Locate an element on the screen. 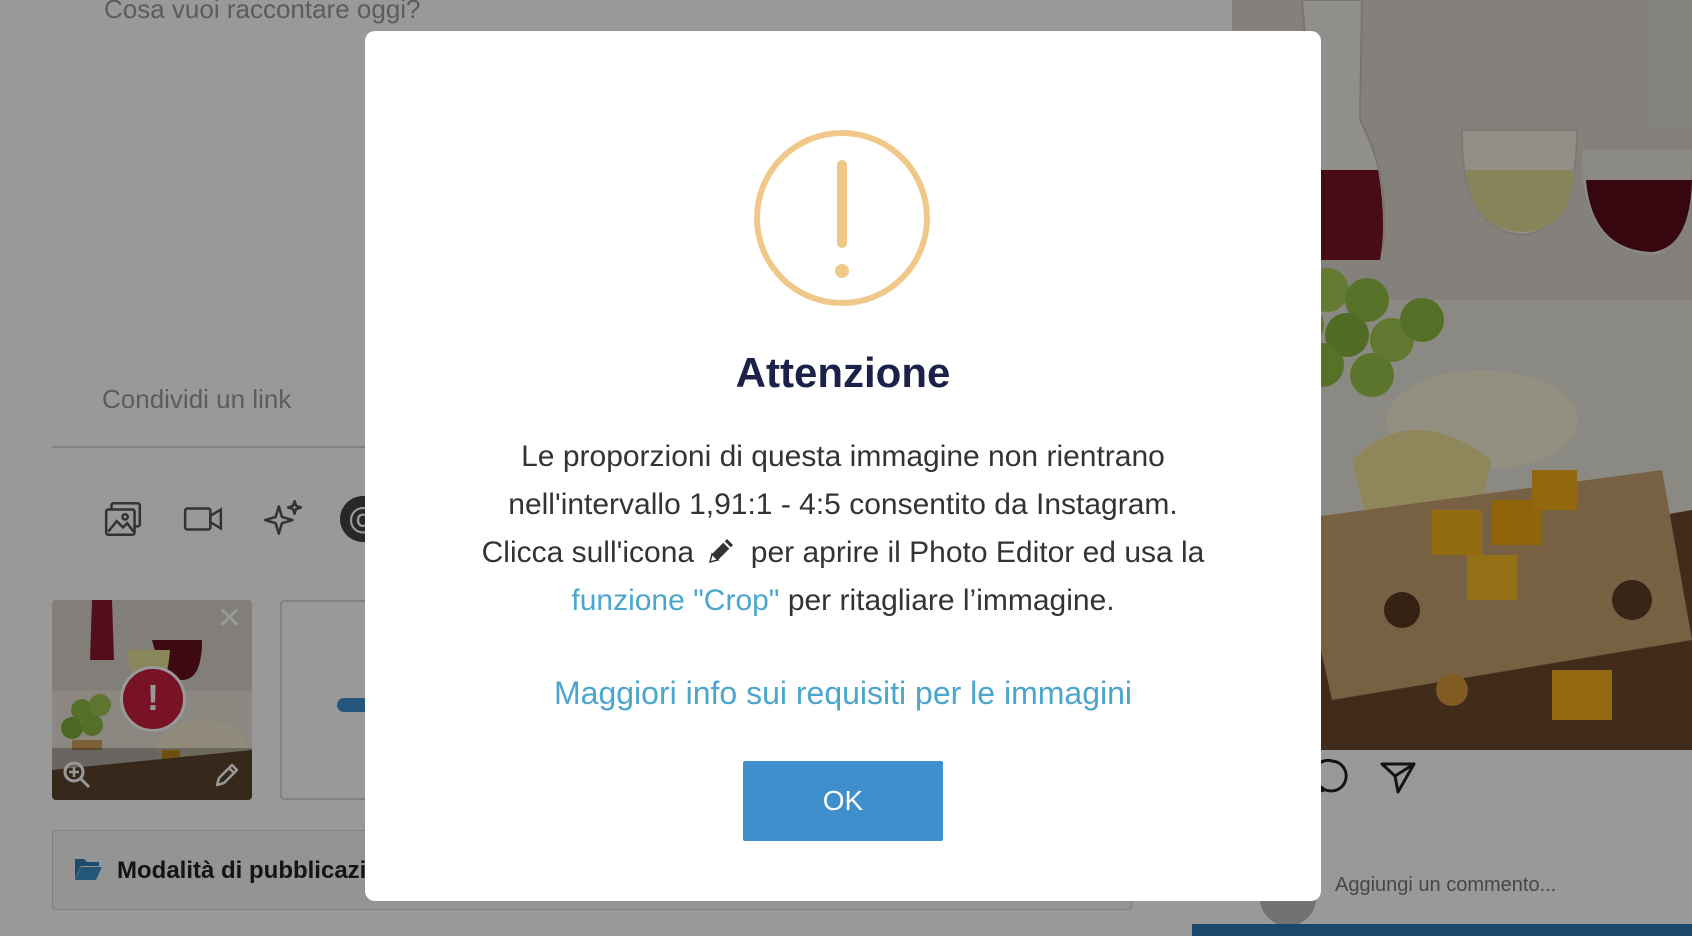 The image size is (1692, 936). crop-function-link: funzione "Crop" is located at coordinates (675, 600).